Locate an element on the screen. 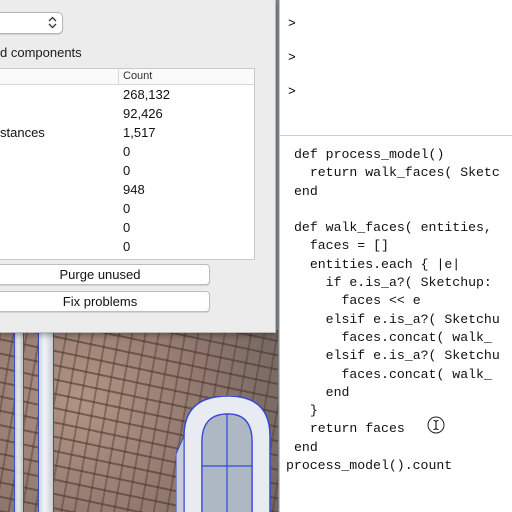 Image resolution: width=512 pixels, height=512 pixels. model-arch-window is located at coordinates (223, 454).